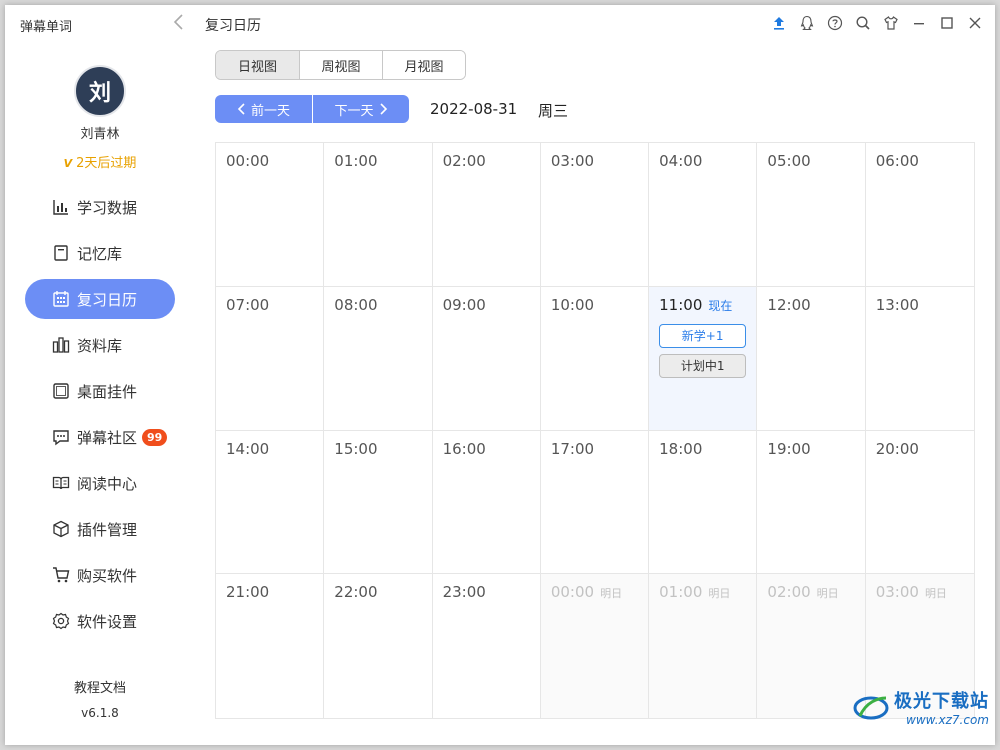  Describe the element at coordinates (270, 646) in the screenshot. I see `time-slot: 21:00` at that location.